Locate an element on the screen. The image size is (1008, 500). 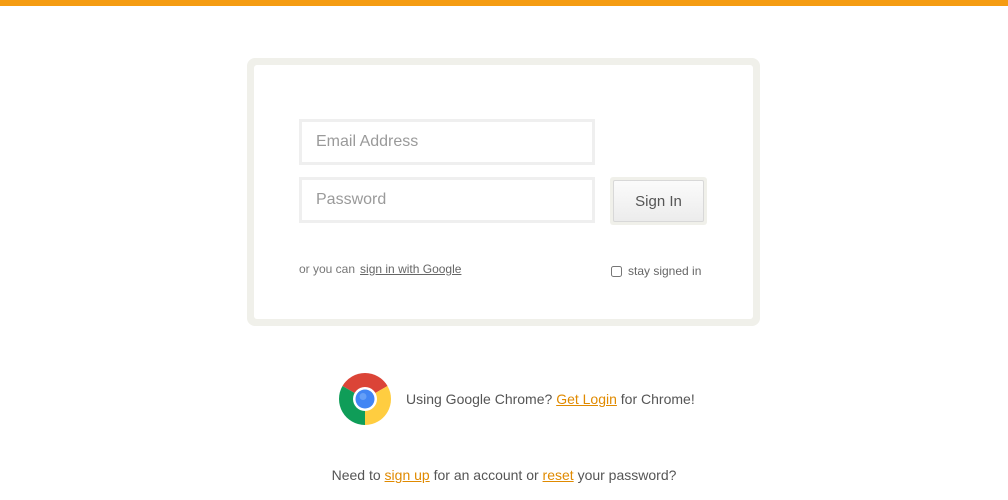
stay-signed-in-checkbox is located at coordinates (616, 271).